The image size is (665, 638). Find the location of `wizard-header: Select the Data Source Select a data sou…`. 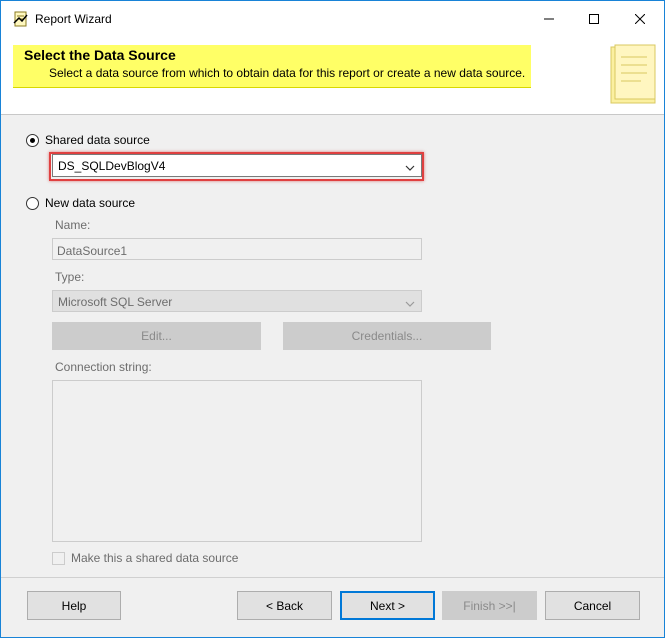

wizard-header: Select the Data Source Select a data sou… is located at coordinates (332, 76).